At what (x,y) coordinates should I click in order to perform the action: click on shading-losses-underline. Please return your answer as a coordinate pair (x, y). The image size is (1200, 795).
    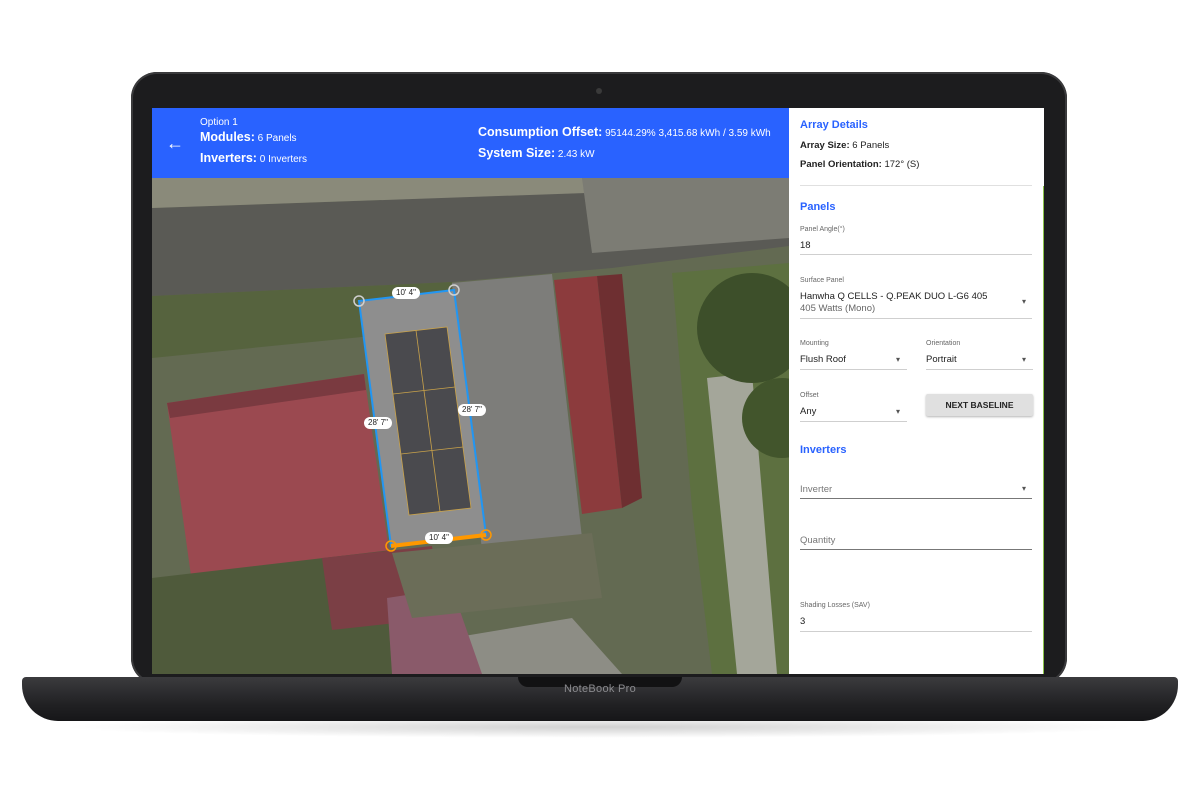
    Looking at the image, I should click on (916, 631).